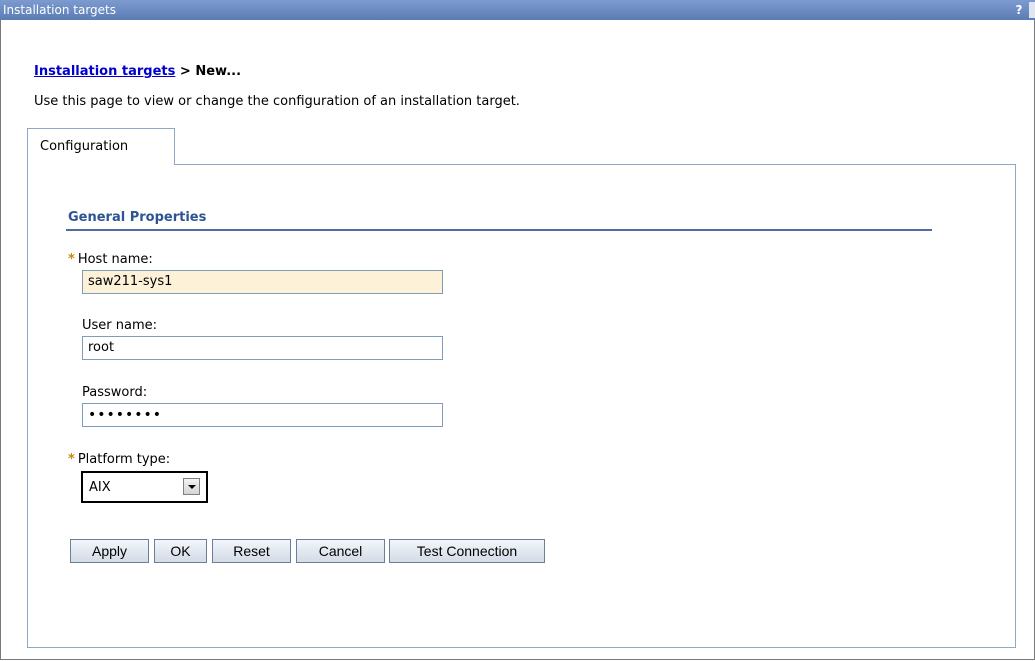  Describe the element at coordinates (115, 259) in the screenshot. I see `host-name-label: Host name:` at that location.